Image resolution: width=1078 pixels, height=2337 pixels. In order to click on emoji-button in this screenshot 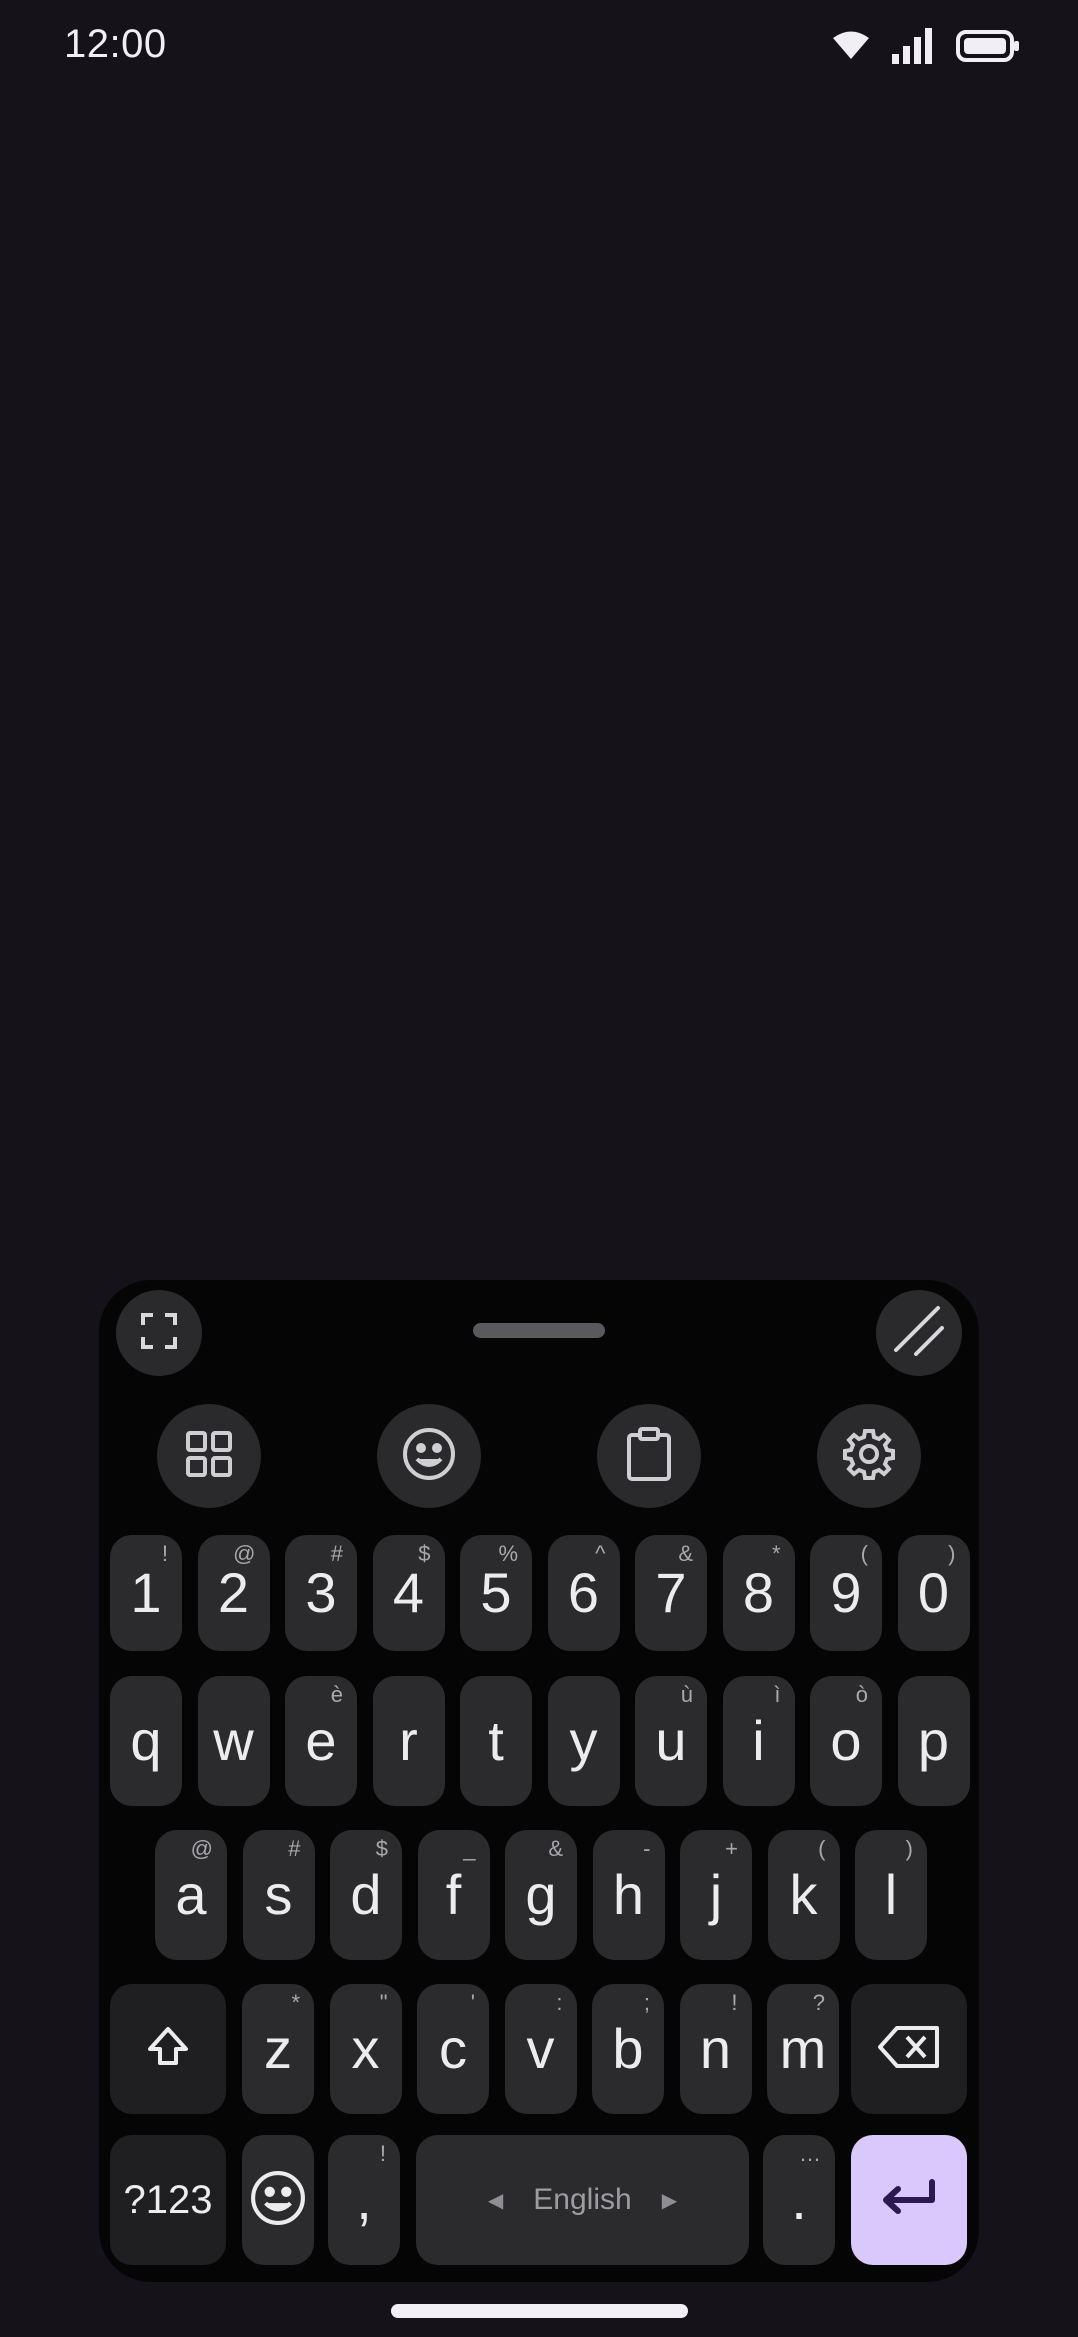, I will do `click(429, 1456)`.